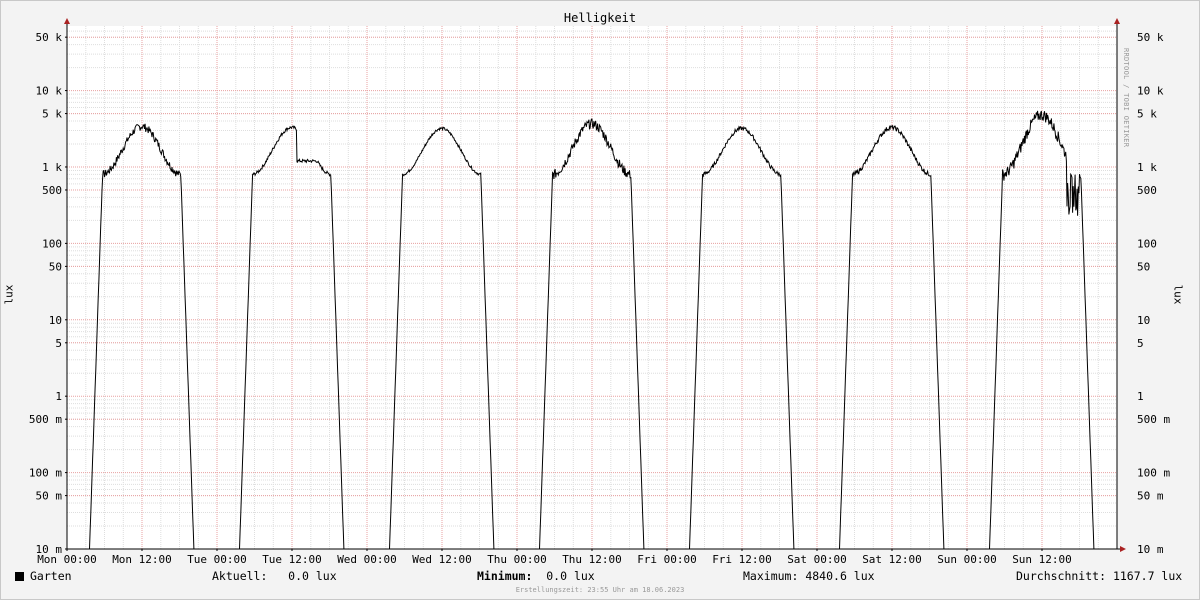 Image resolution: width=1200 pixels, height=600 pixels. What do you see at coordinates (292, 559) in the screenshot?
I see `x-tick-label: Tue 12:00` at bounding box center [292, 559].